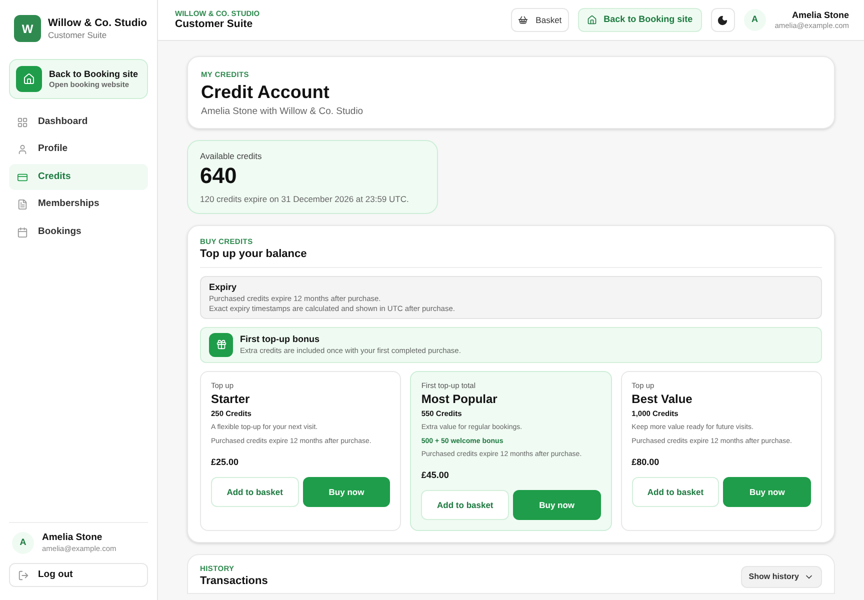  Describe the element at coordinates (435, 476) in the screenshot. I see `plan-price: £45.00` at that location.